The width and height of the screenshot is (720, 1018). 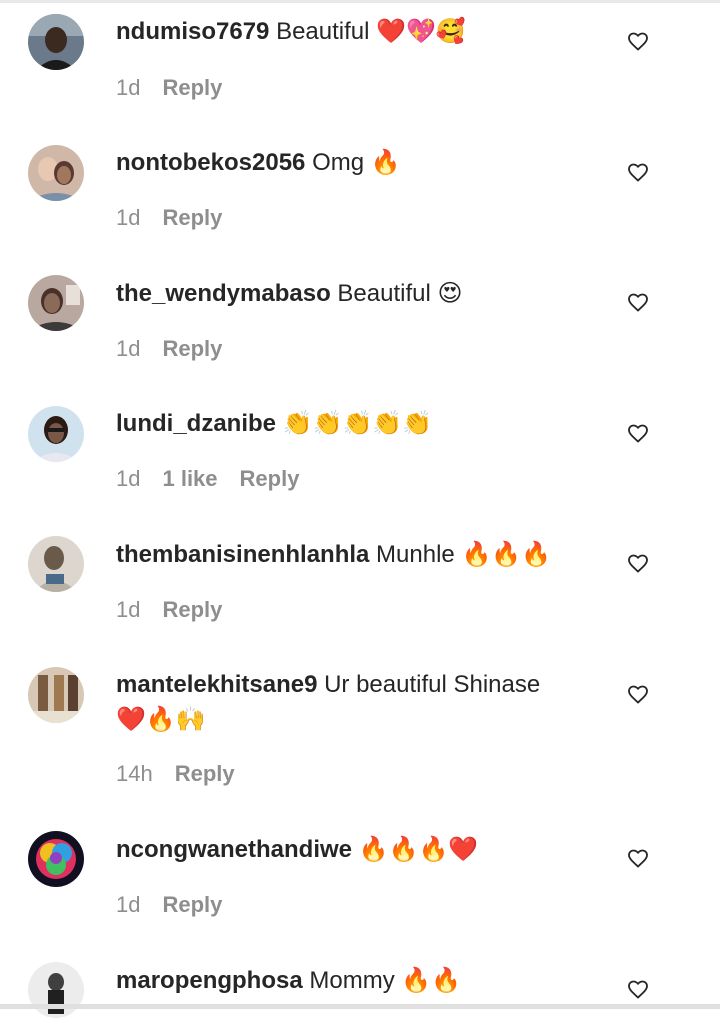 What do you see at coordinates (506, 554) in the screenshot?
I see `comment-emoji: 🔥🔥🔥` at bounding box center [506, 554].